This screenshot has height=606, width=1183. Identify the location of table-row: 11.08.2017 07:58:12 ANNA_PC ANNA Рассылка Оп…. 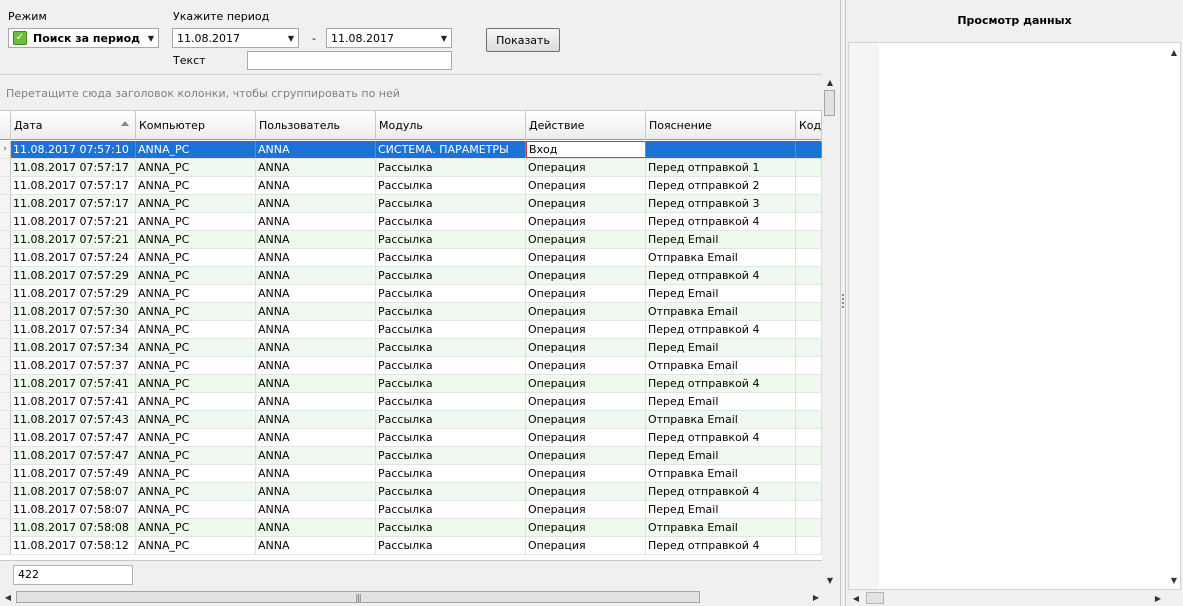
(411, 546).